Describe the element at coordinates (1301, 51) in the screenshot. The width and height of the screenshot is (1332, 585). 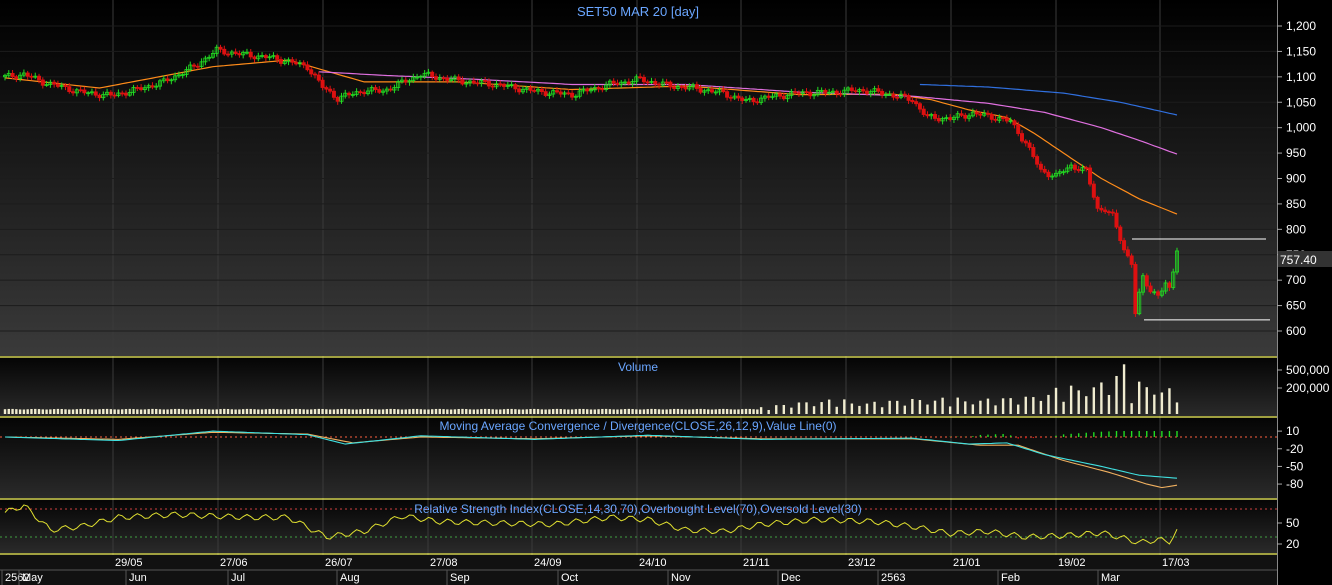
I see `price-tick-label-11: 1,150` at that location.